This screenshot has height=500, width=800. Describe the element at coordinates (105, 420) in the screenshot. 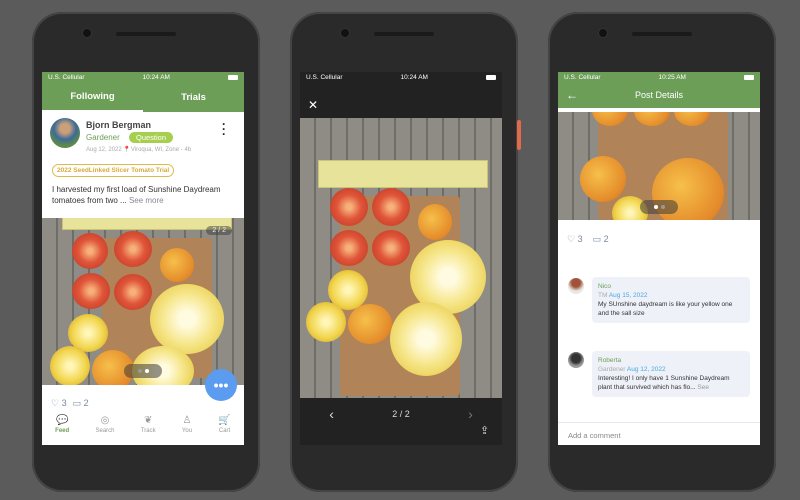

I see `compass-icon: ◎` at that location.